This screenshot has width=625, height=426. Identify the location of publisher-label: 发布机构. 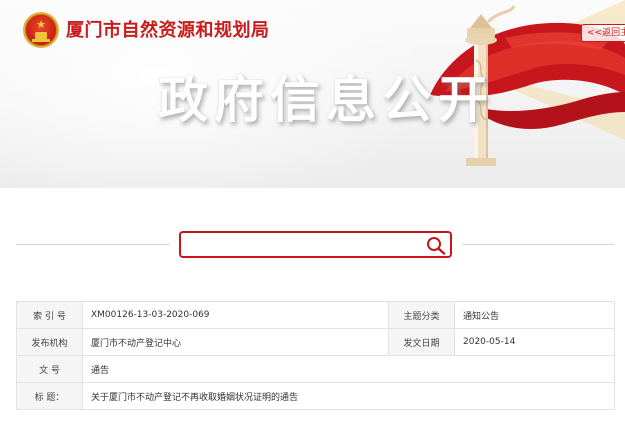
(49, 342).